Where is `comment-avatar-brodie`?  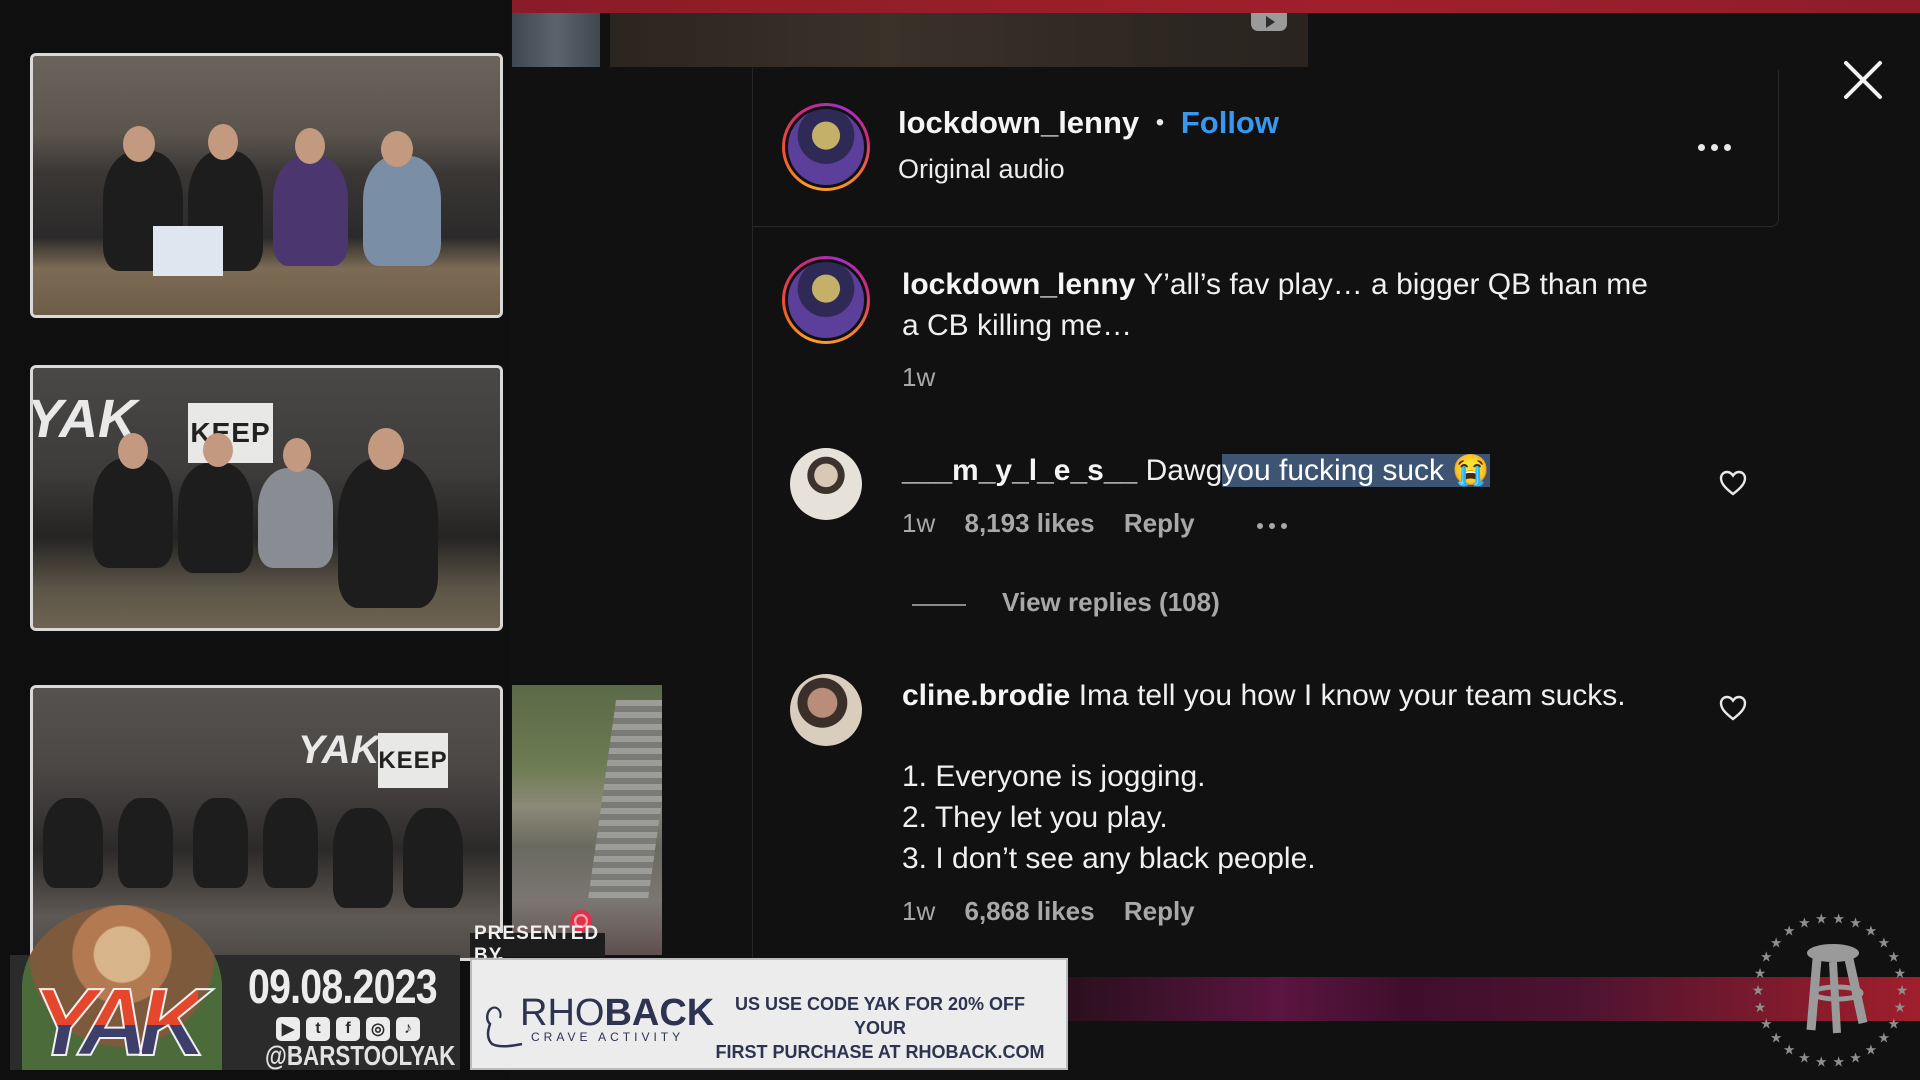
comment-avatar-brodie is located at coordinates (826, 710).